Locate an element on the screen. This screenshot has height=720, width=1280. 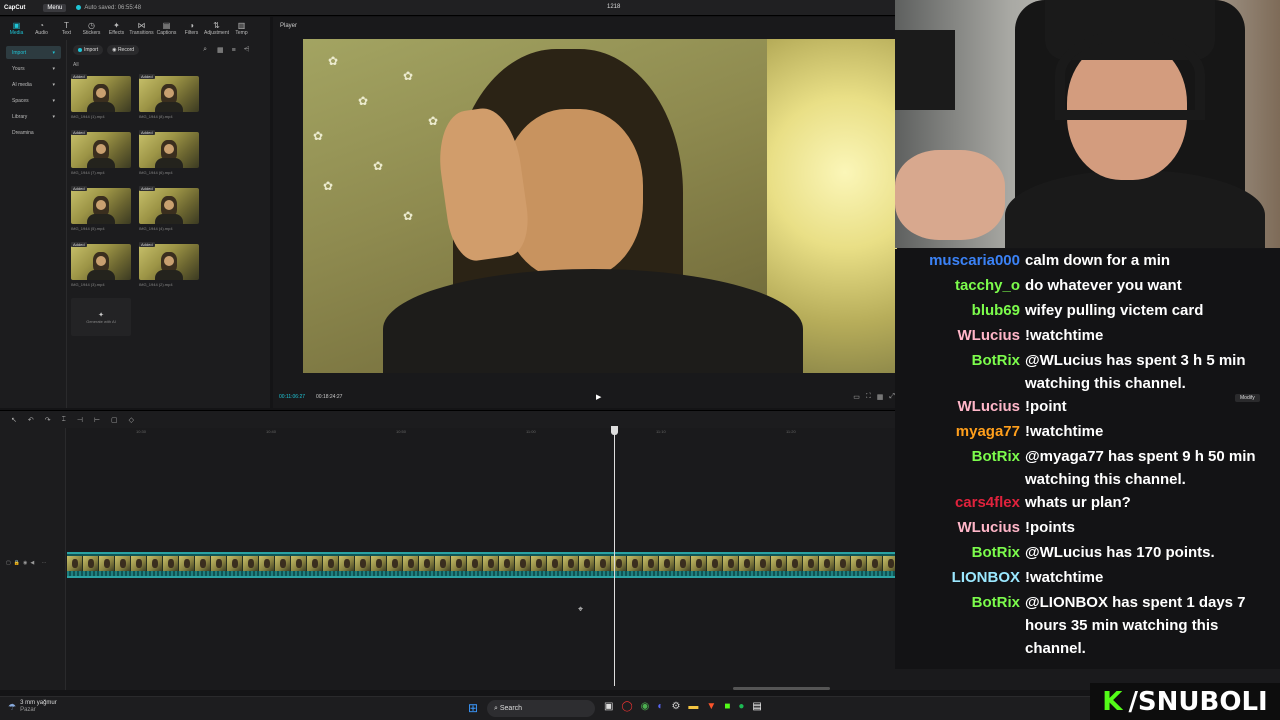
chrome-icon: ◉ is located at coordinates (645, 706).